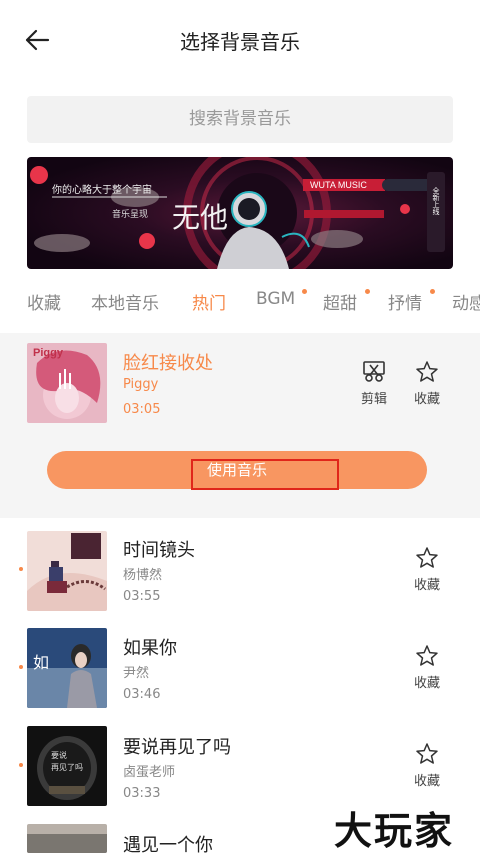 The image size is (480, 857). What do you see at coordinates (177, 747) in the screenshot?
I see `song-title: 要说再见了吗` at bounding box center [177, 747].